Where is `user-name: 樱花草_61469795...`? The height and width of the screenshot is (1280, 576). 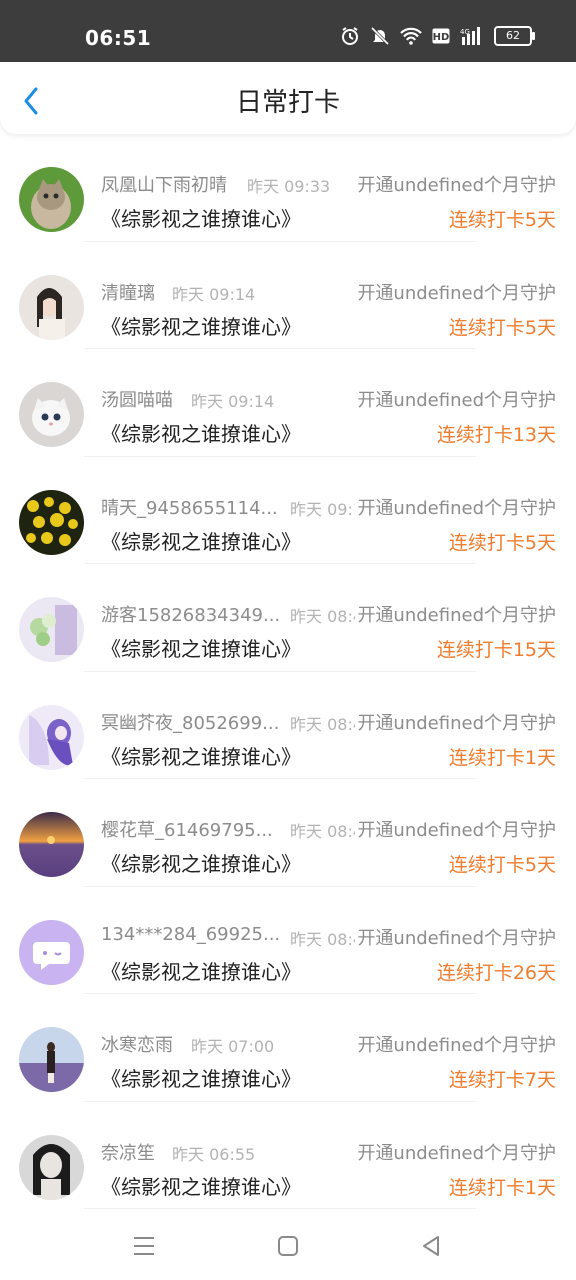
user-name: 樱花草_61469795... is located at coordinates (187, 830).